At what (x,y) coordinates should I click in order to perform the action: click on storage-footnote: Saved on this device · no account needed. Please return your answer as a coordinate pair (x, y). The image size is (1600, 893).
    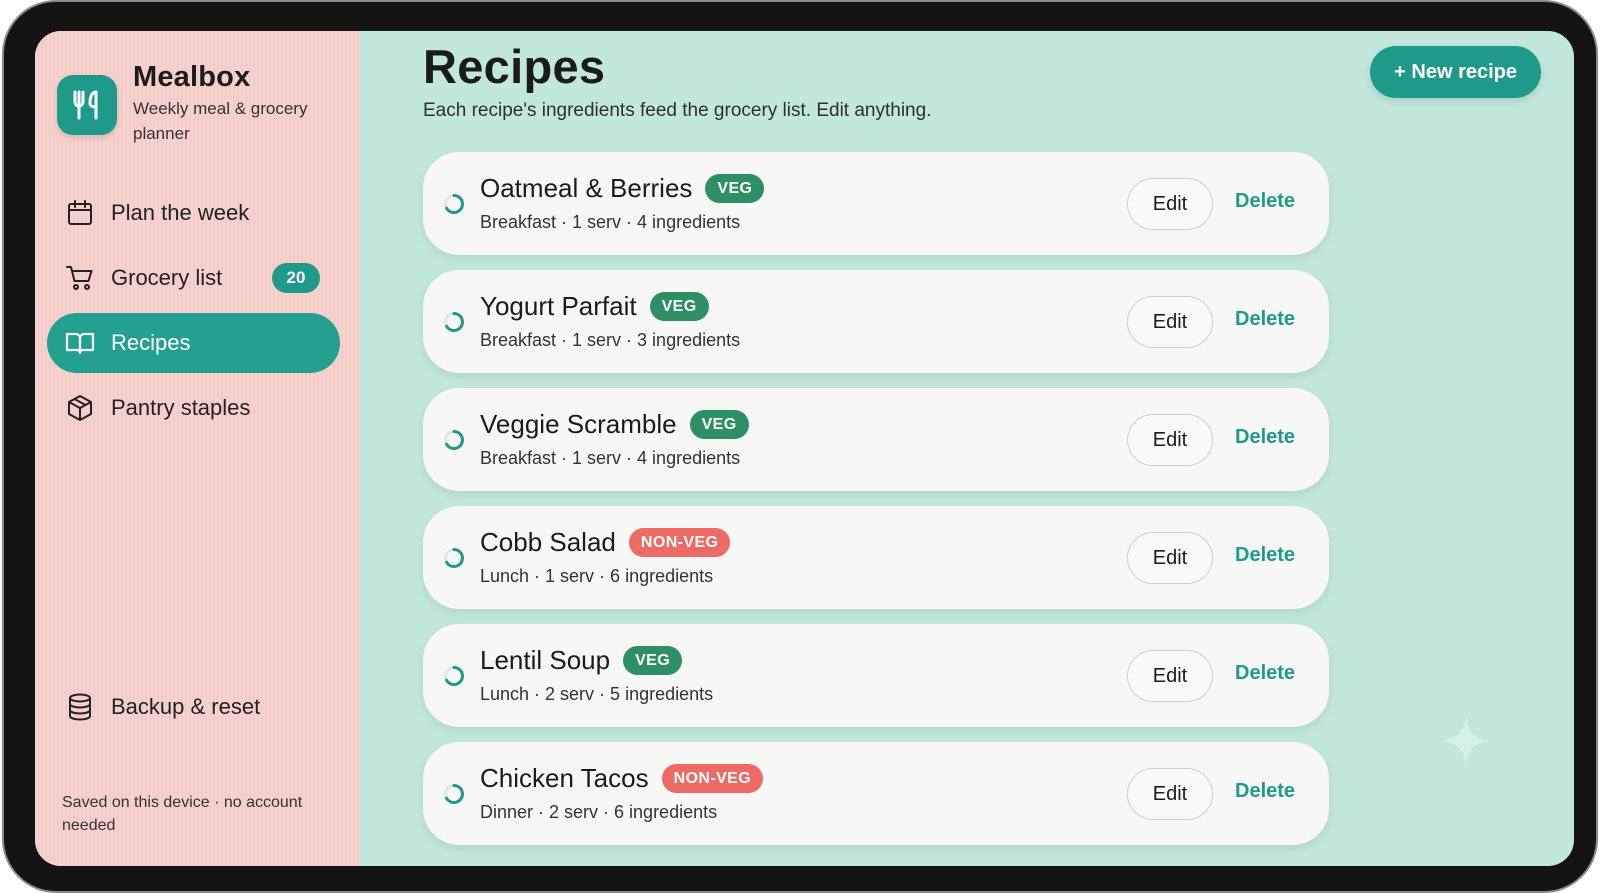
    Looking at the image, I should click on (182, 814).